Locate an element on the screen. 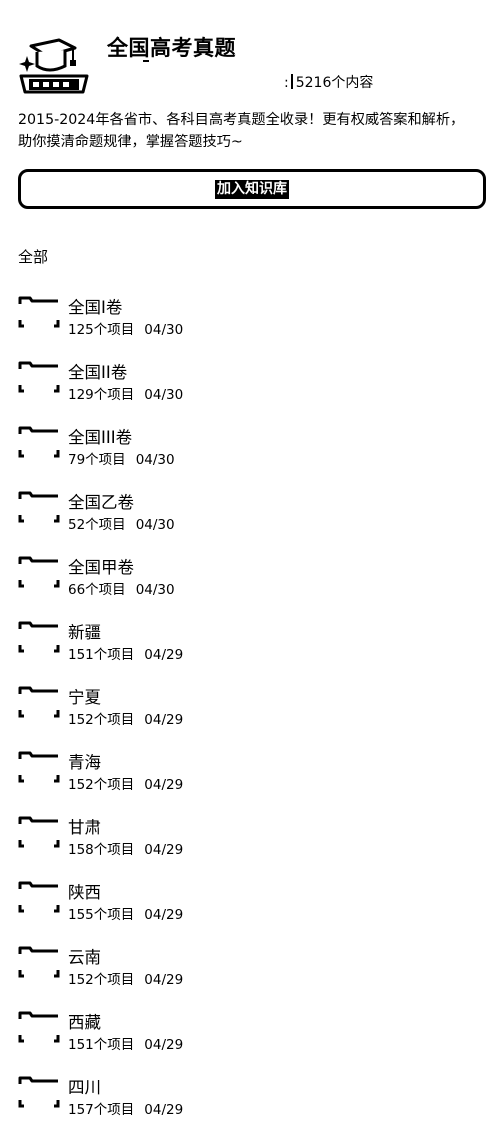 This screenshot has height=1128, width=497. folder-item: 陕西 155个项目 04/29 is located at coordinates (248, 900).